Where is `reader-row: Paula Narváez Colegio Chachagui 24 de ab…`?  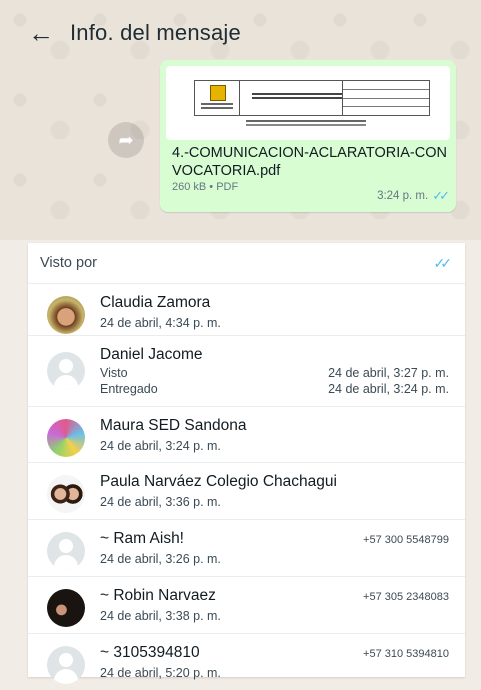 reader-row: Paula Narváez Colegio Chachagui 24 de ab… is located at coordinates (246, 491).